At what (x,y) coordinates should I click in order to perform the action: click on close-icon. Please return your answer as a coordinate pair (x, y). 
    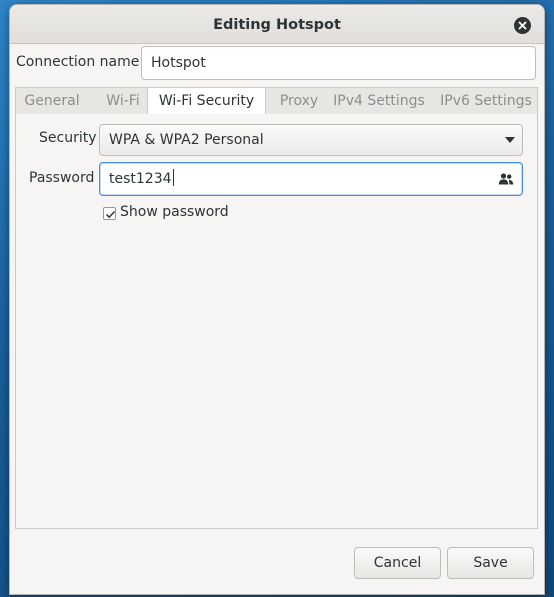
    Looking at the image, I should click on (522, 25).